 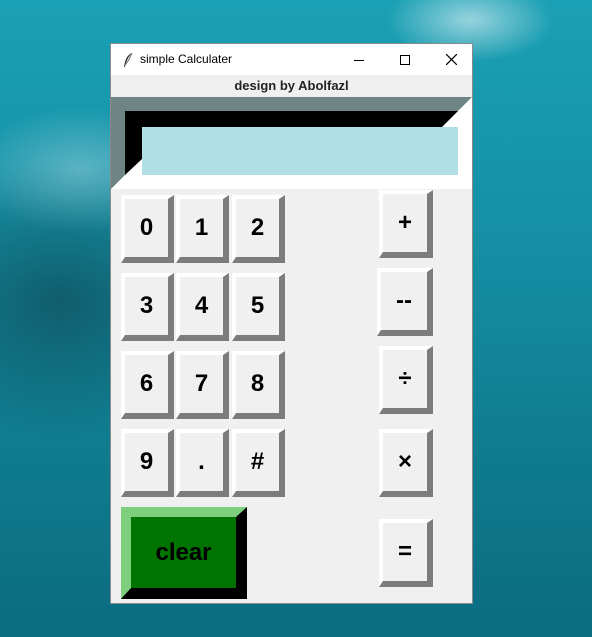 What do you see at coordinates (202, 229) in the screenshot?
I see `digit-1-button: 1` at bounding box center [202, 229].